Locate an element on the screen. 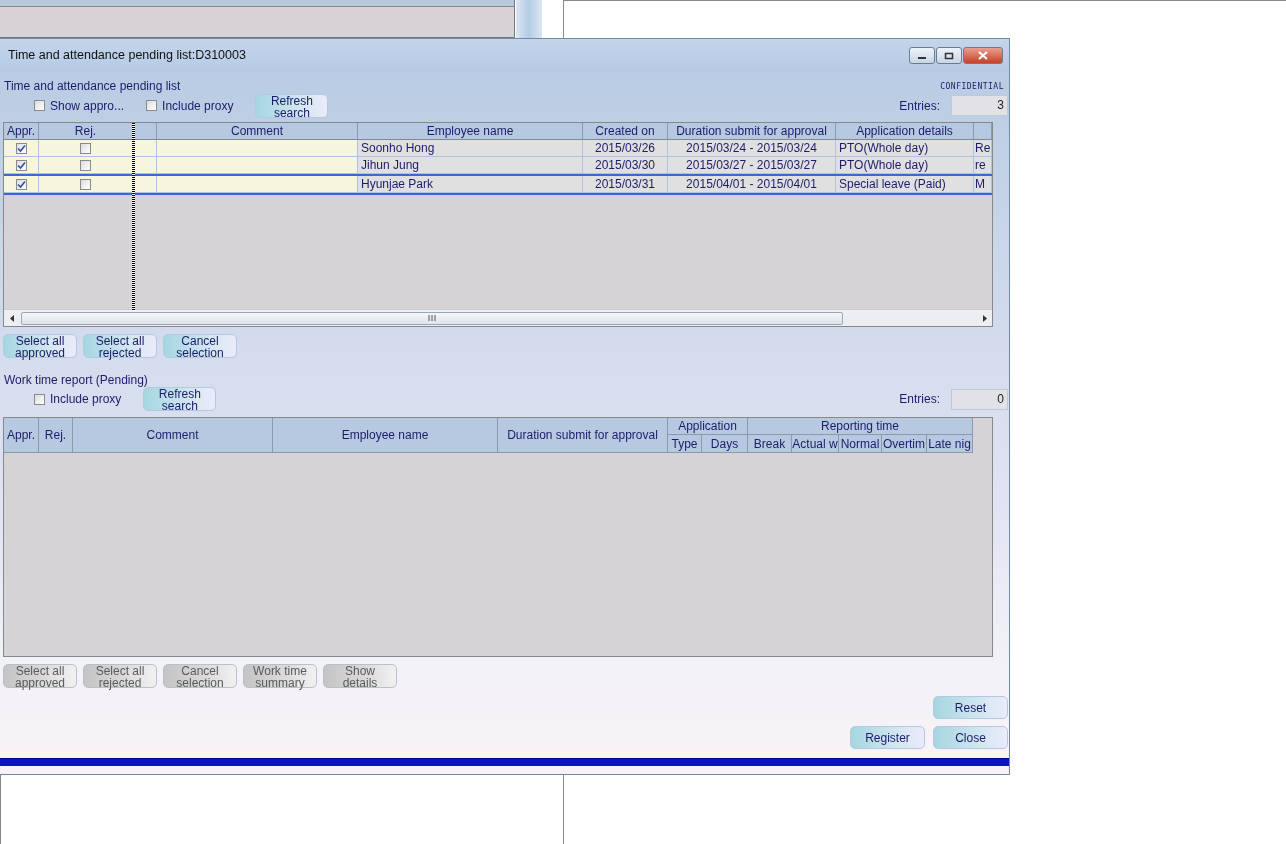 This screenshot has height=844, width=1286. splitter-handle is located at coordinates (133, 217).